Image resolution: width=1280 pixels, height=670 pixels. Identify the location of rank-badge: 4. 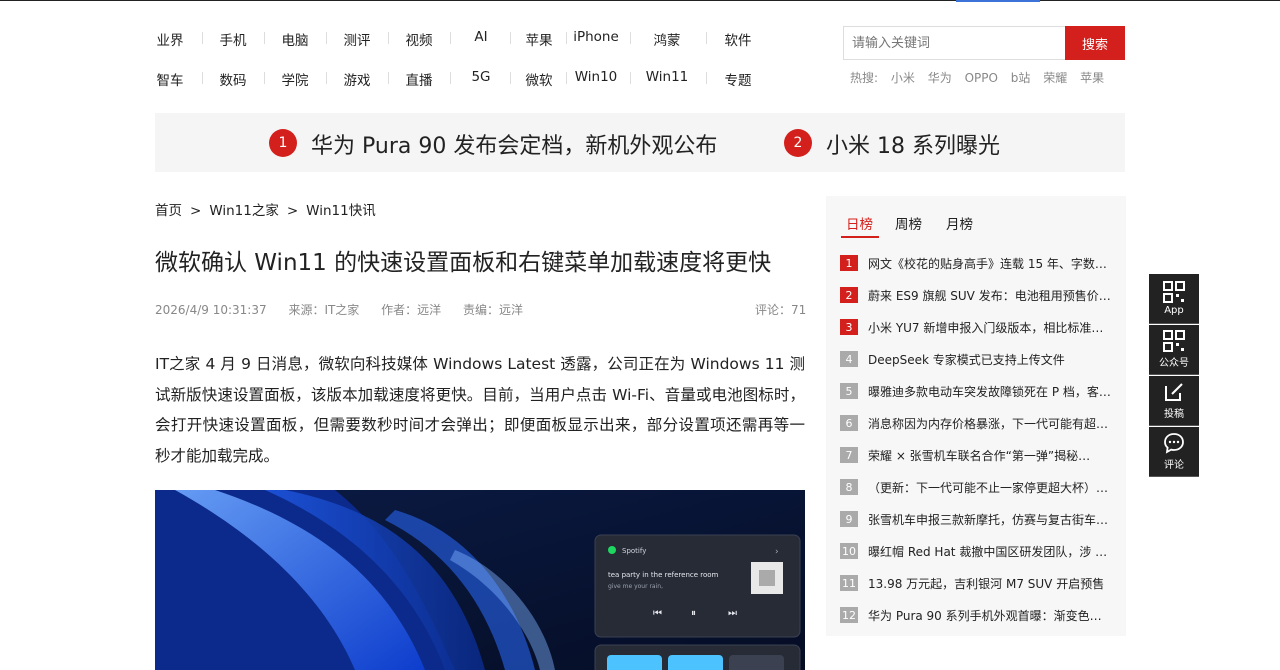
(849, 359).